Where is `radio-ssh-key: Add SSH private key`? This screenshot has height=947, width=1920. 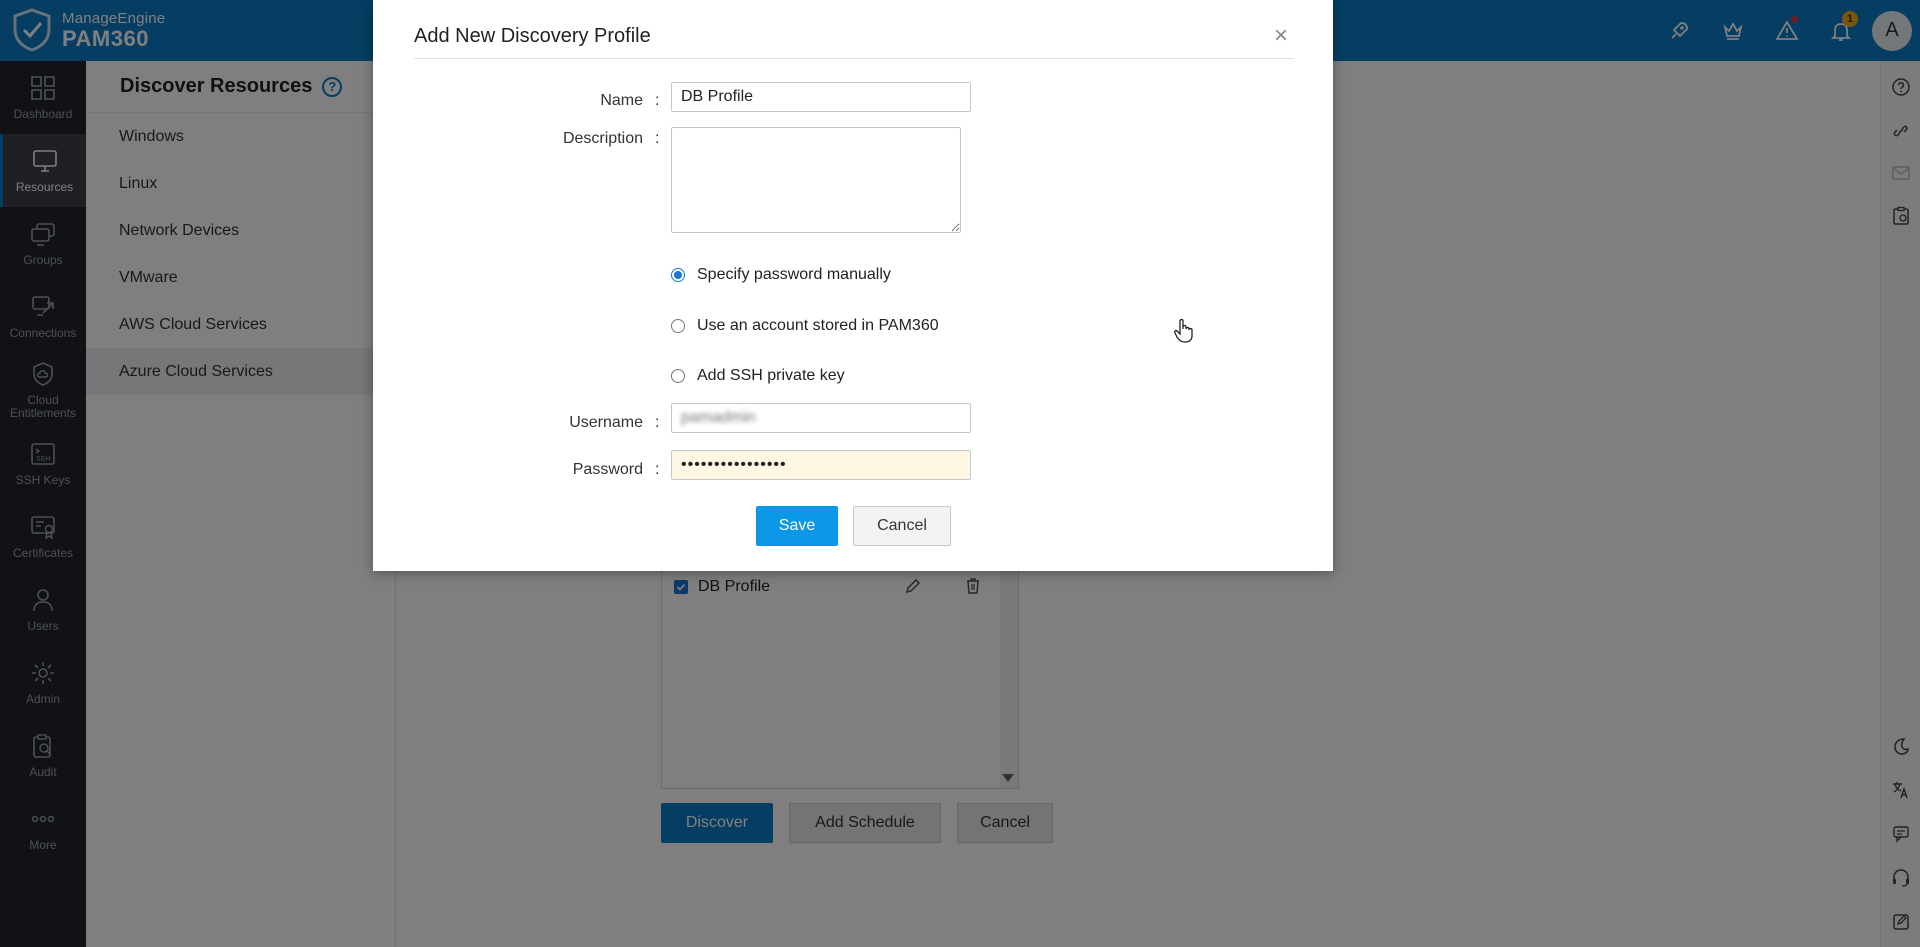
radio-ssh-key: Add SSH private key is located at coordinates (758, 376).